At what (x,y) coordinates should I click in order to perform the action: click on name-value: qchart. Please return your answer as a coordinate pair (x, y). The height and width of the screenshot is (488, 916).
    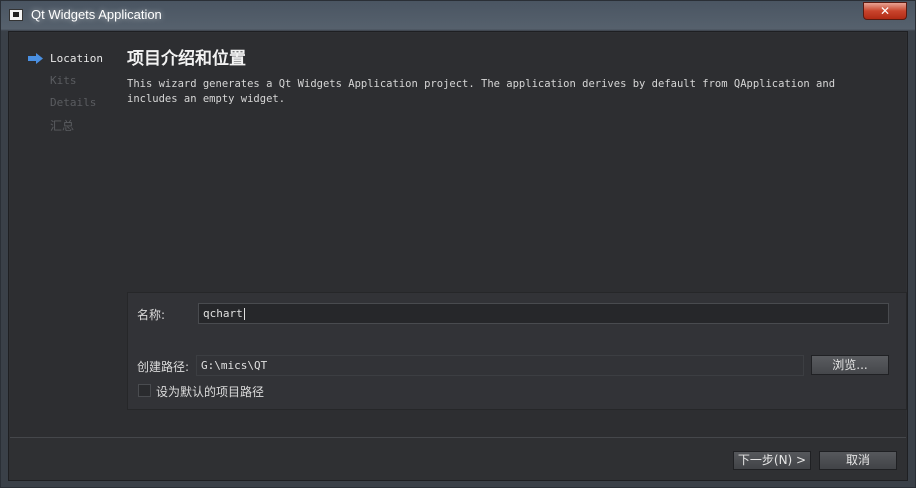
    Looking at the image, I should click on (223, 313).